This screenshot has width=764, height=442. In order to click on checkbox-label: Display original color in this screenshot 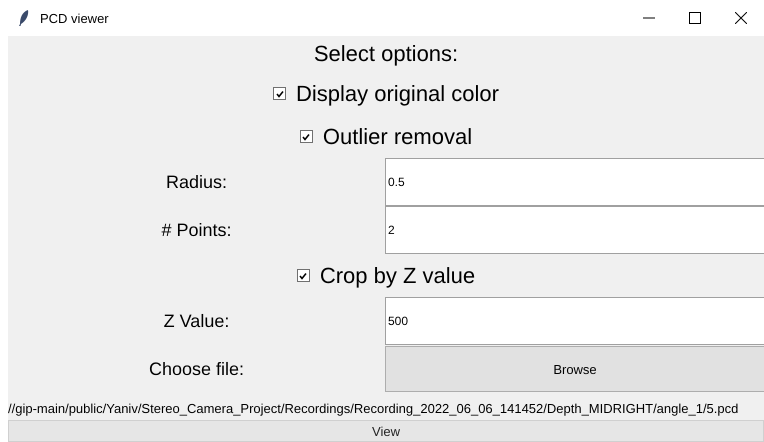, I will do `click(397, 93)`.